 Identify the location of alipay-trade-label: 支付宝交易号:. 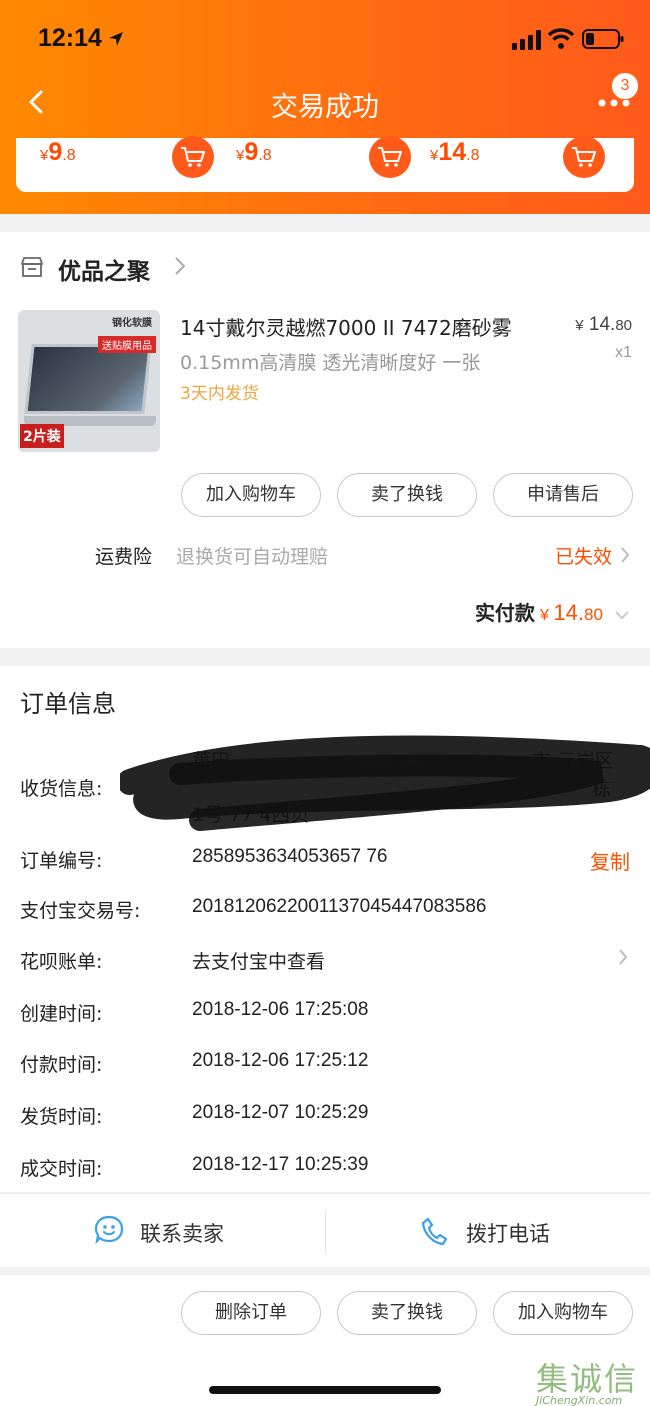
(80, 911).